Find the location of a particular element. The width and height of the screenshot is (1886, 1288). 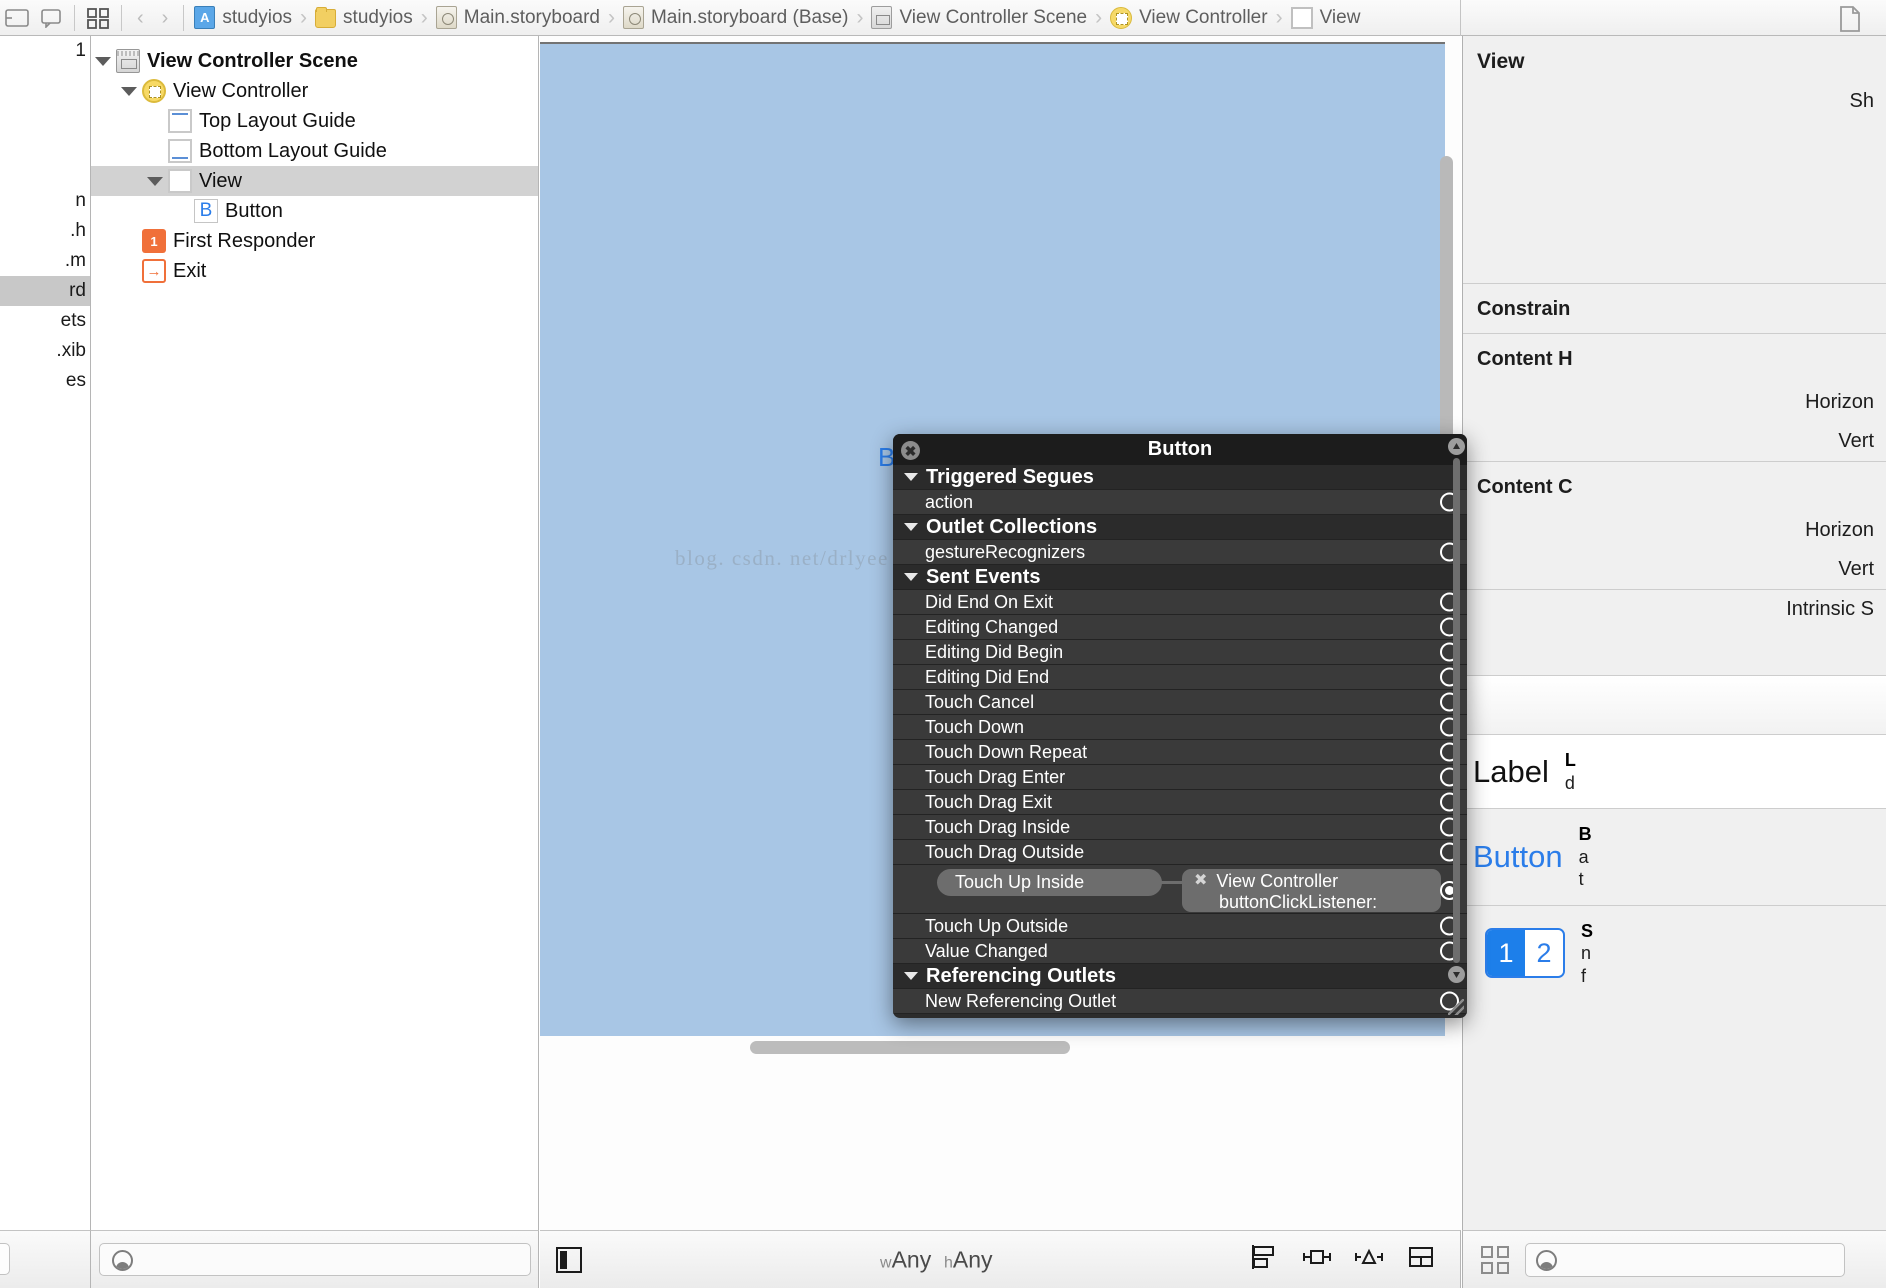

align-icon is located at coordinates (1265, 1259).